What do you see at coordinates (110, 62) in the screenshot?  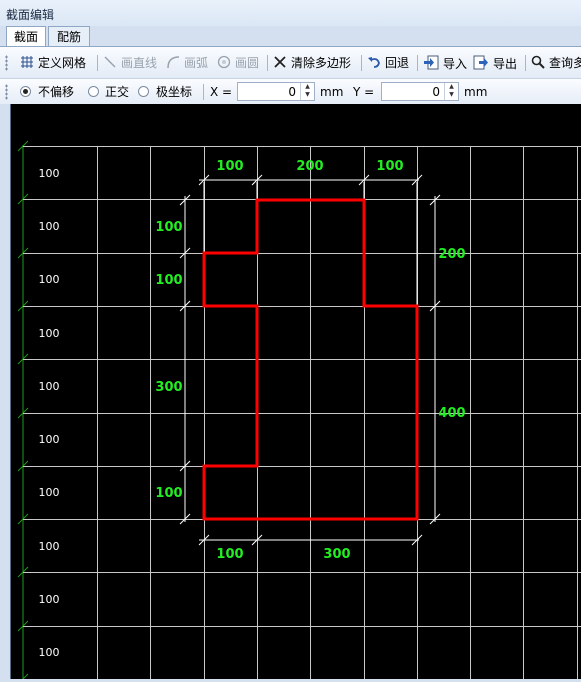 I see `line-icon` at bounding box center [110, 62].